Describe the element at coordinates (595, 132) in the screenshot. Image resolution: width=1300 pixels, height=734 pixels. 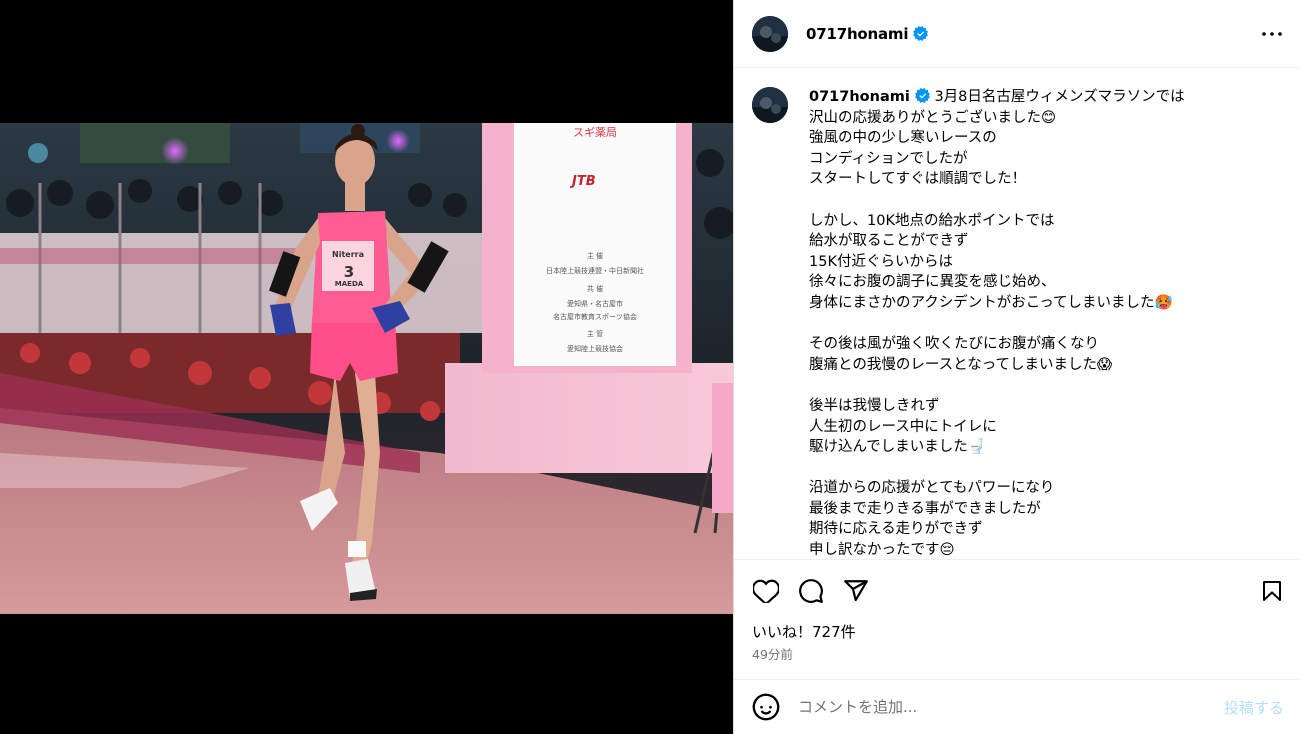
I see `sign-brand: スギ薬局` at that location.